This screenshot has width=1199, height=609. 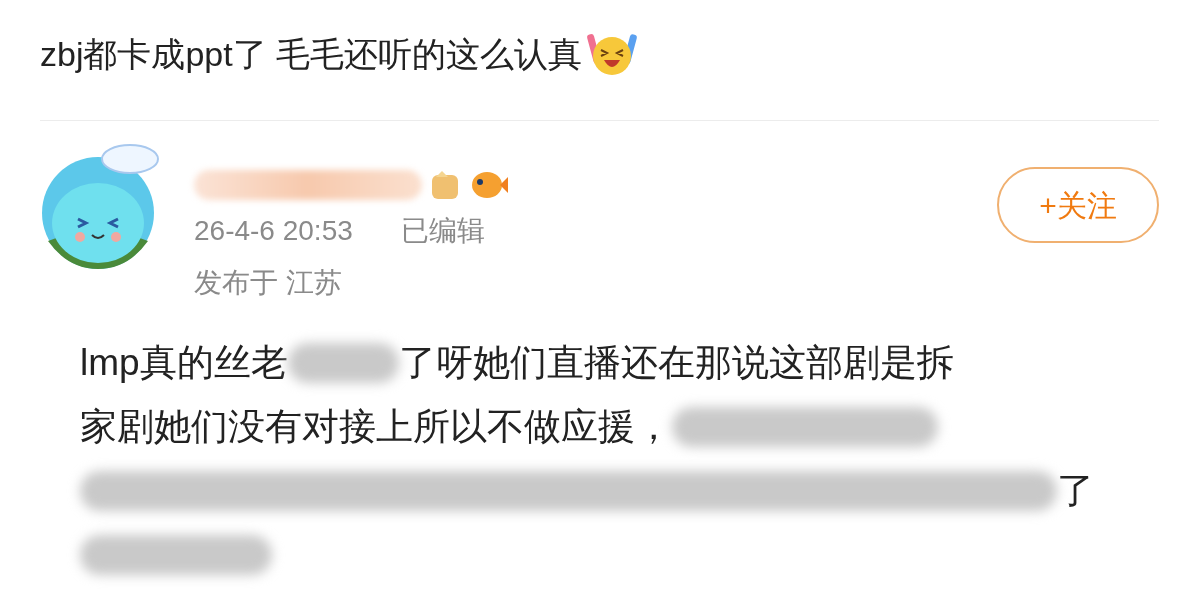 What do you see at coordinates (489, 185) in the screenshot?
I see `fish-icon` at bounding box center [489, 185].